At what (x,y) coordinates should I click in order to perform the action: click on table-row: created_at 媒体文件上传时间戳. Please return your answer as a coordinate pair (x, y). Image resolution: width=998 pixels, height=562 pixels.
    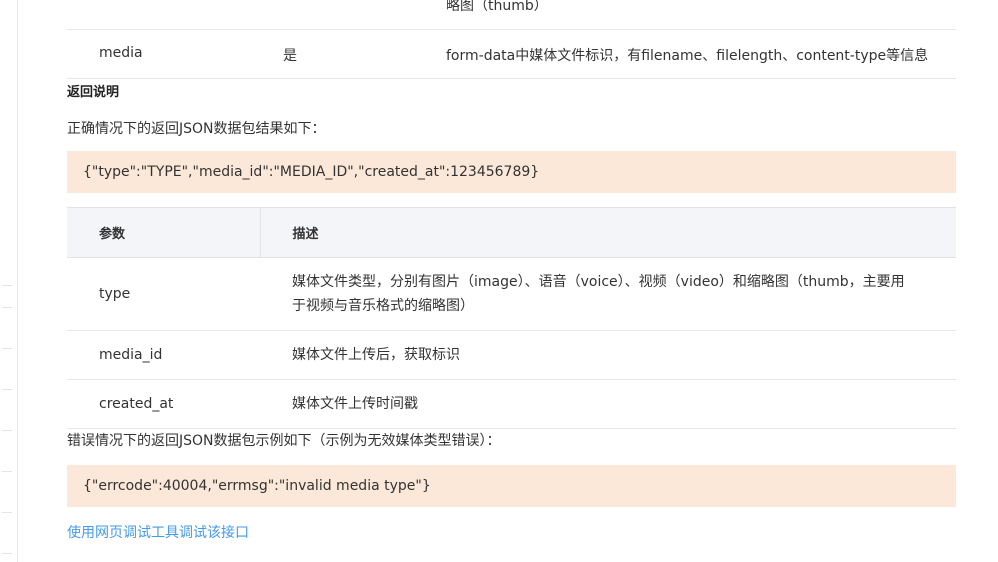
    Looking at the image, I should click on (511, 404).